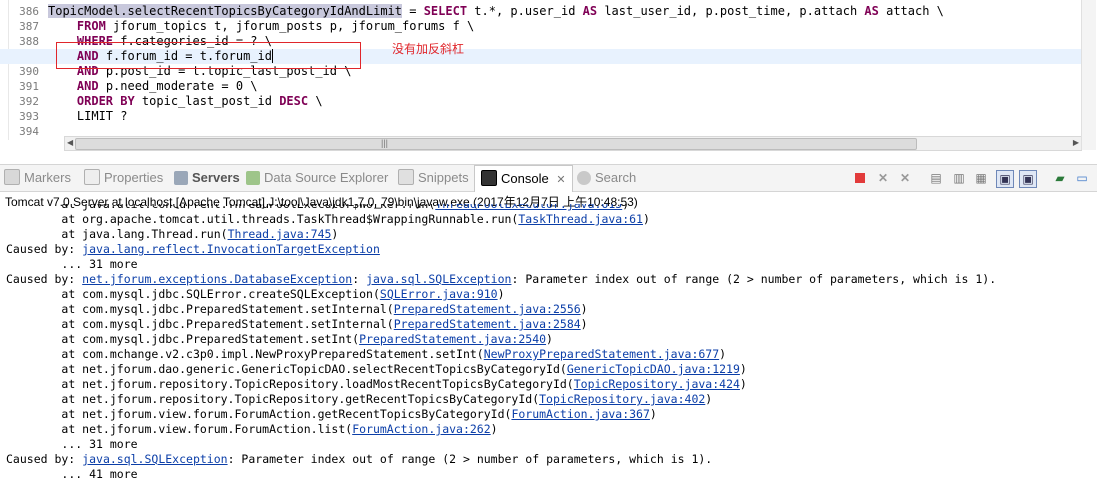  I want to click on code-token: p.need_moderate = 0 \, so click(178, 86).